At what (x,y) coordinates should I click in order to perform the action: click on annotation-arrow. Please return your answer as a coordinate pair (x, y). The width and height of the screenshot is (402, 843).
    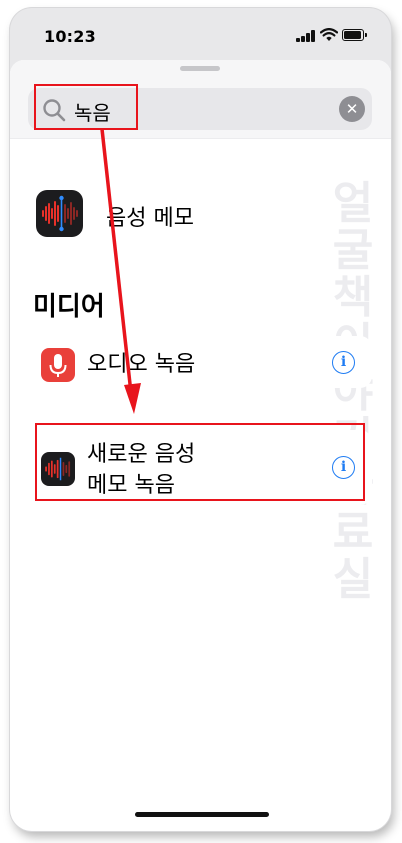
    Looking at the image, I should click on (120, 271).